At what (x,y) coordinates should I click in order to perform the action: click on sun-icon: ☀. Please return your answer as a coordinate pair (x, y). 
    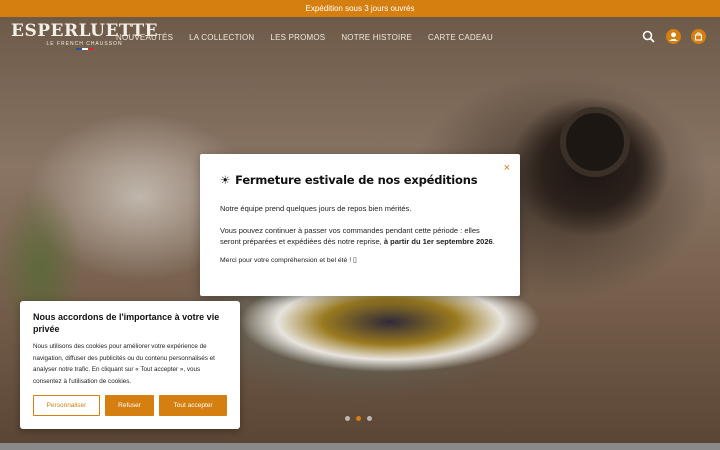
    Looking at the image, I should click on (225, 180).